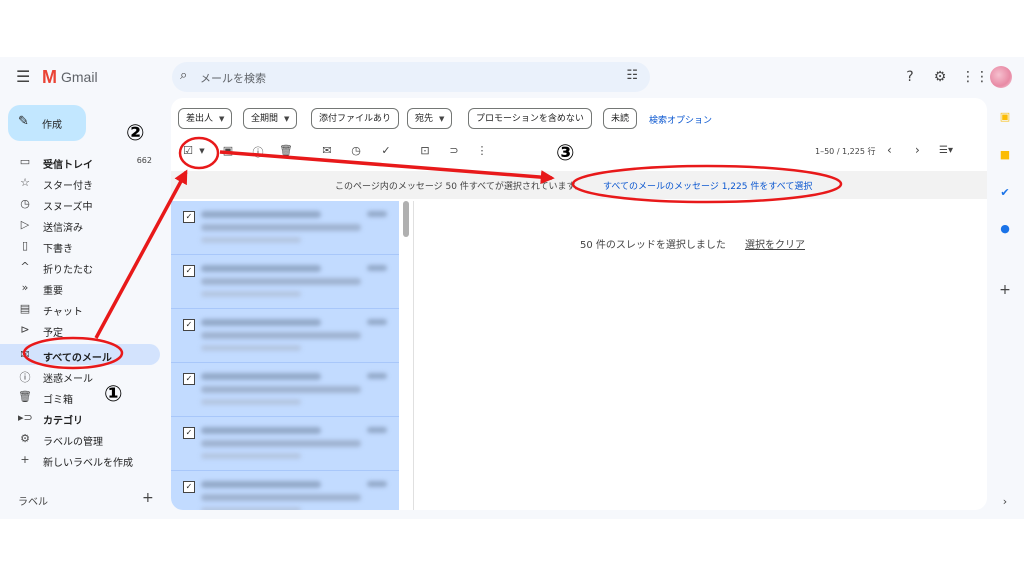 The height and width of the screenshot is (576, 1024). What do you see at coordinates (113, 394) in the screenshot?
I see `step-1-marker: ①` at bounding box center [113, 394].